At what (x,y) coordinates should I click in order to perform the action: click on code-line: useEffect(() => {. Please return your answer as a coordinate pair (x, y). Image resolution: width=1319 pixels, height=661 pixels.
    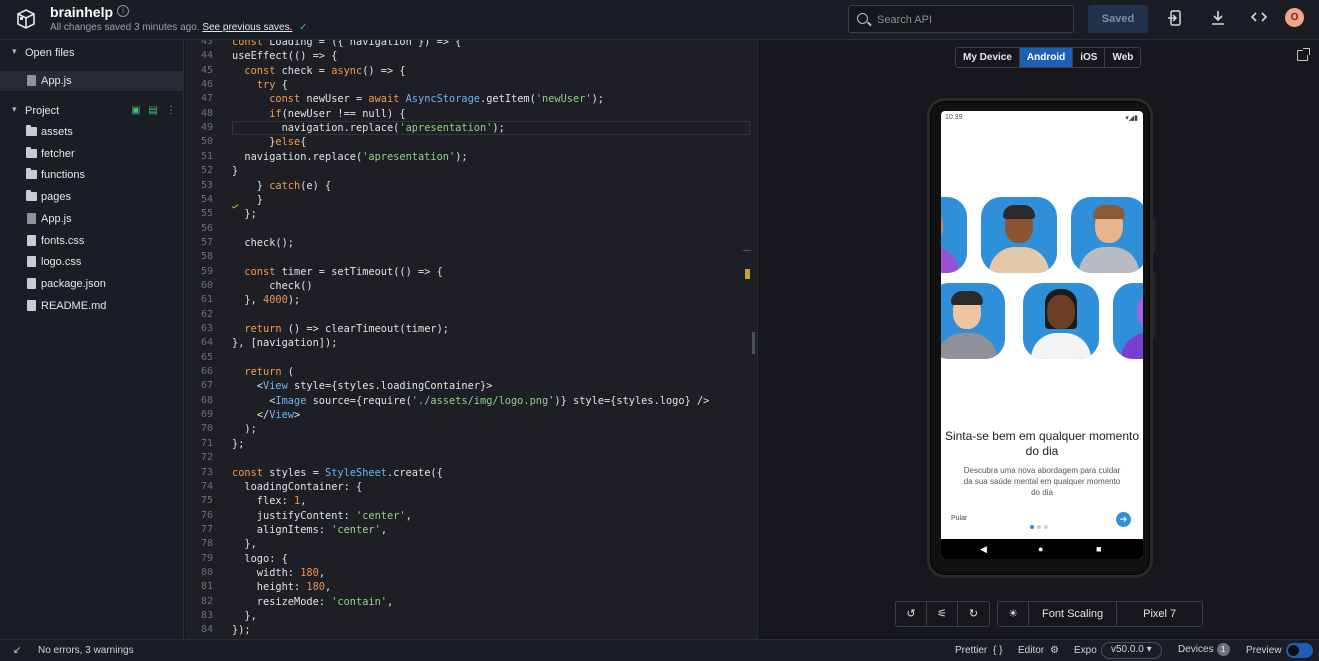
    Looking at the image, I should click on (284, 56).